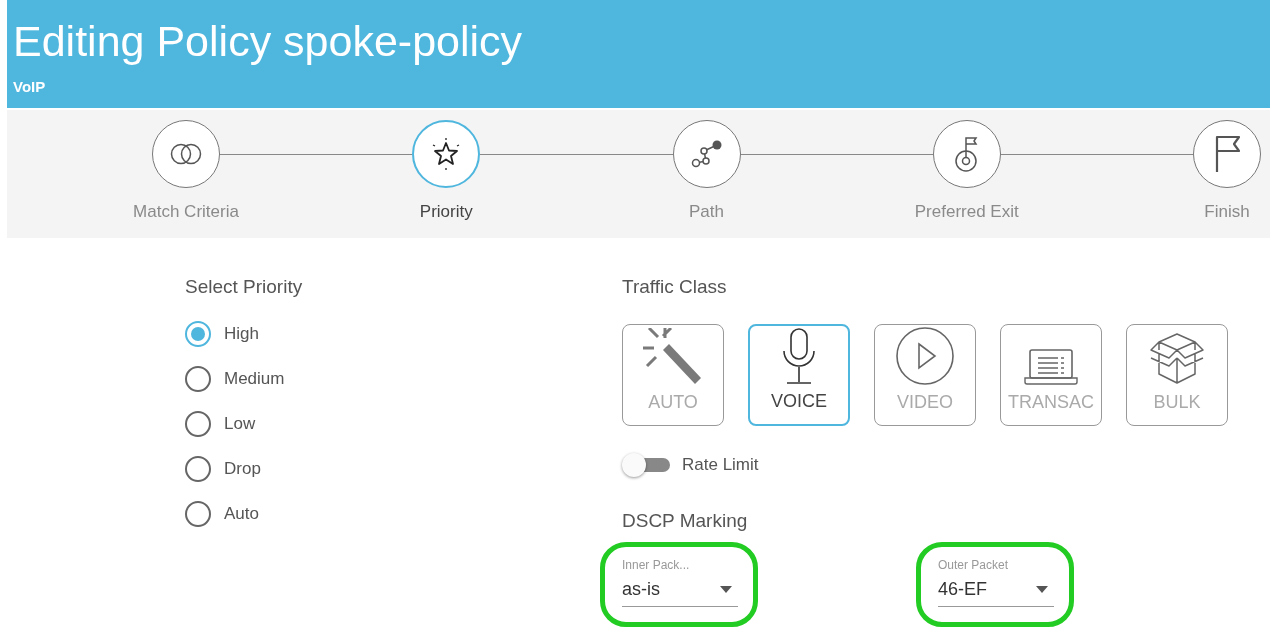 Image resolution: width=1270 pixels, height=630 pixels. What do you see at coordinates (220, 424) in the screenshot?
I see `radio-option: Low` at bounding box center [220, 424].